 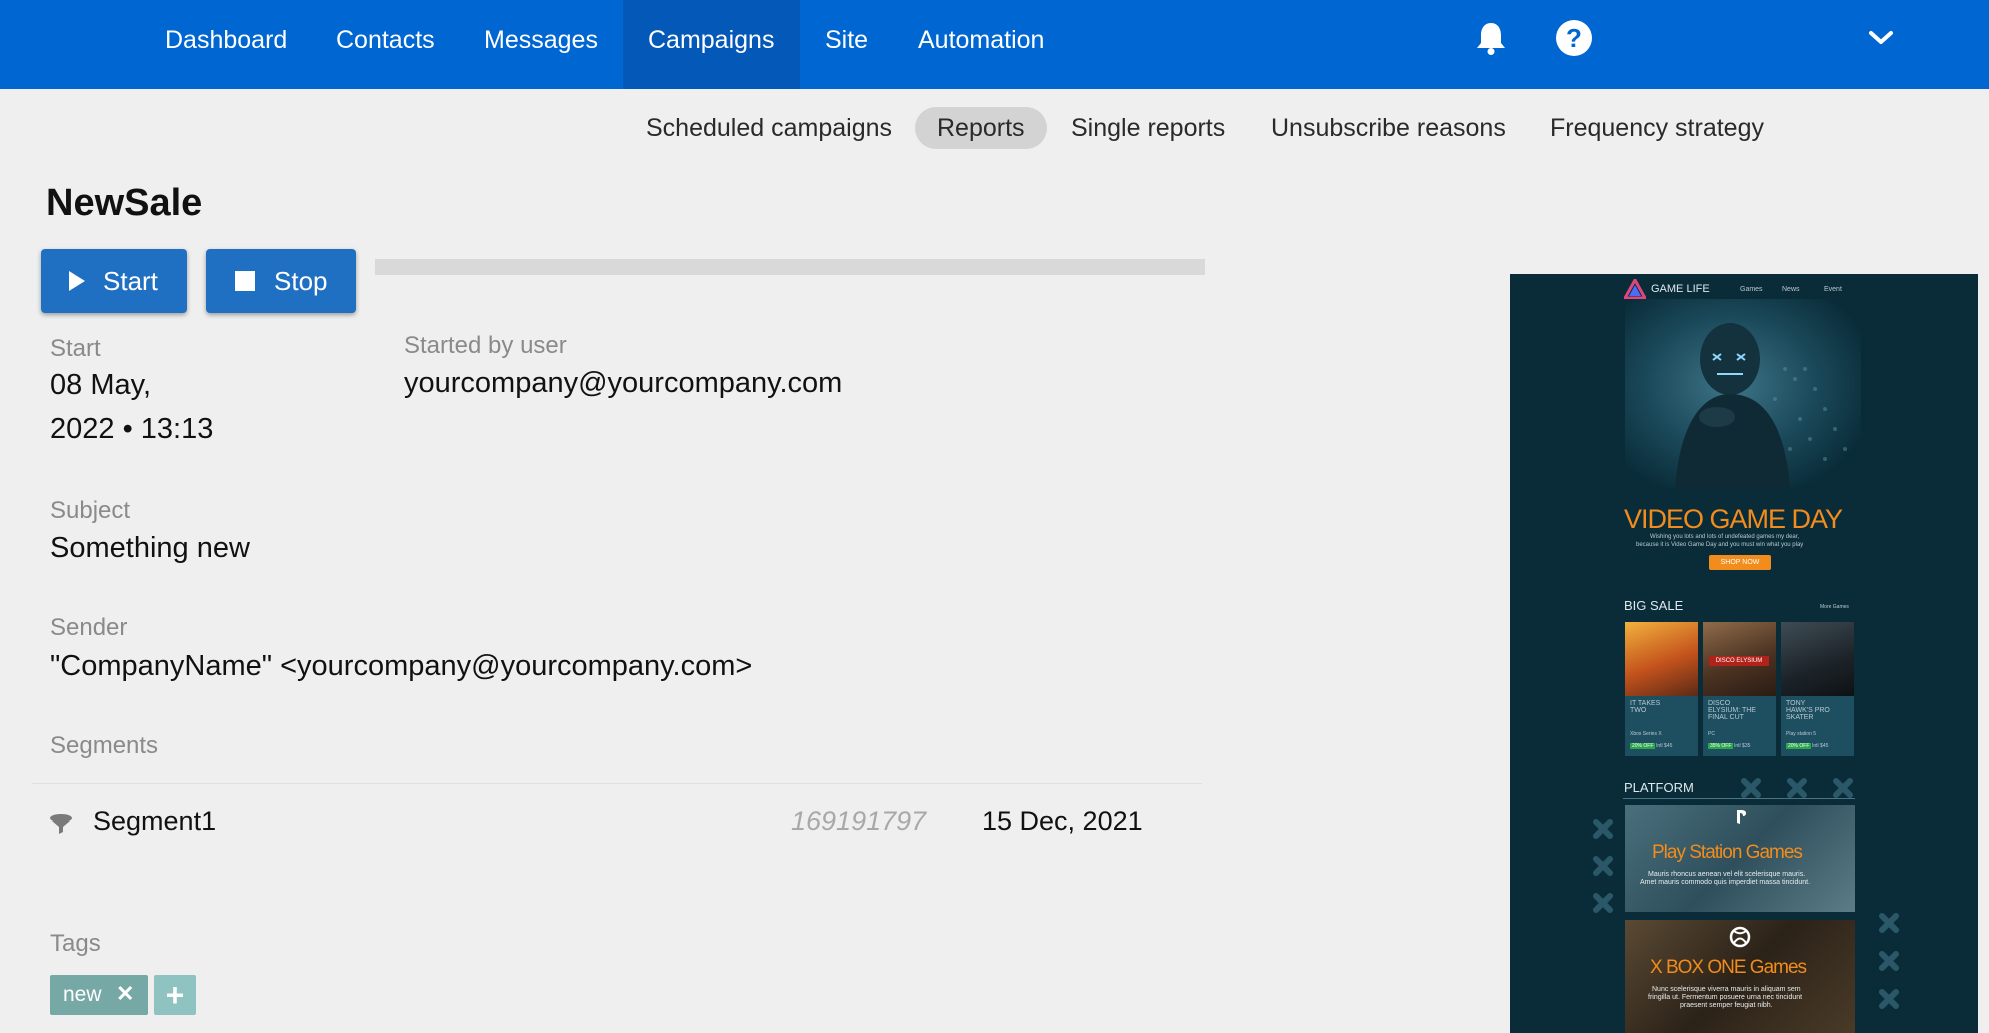 What do you see at coordinates (1645, 703) in the screenshot?
I see `product-1-name-1: IT TAKES` at bounding box center [1645, 703].